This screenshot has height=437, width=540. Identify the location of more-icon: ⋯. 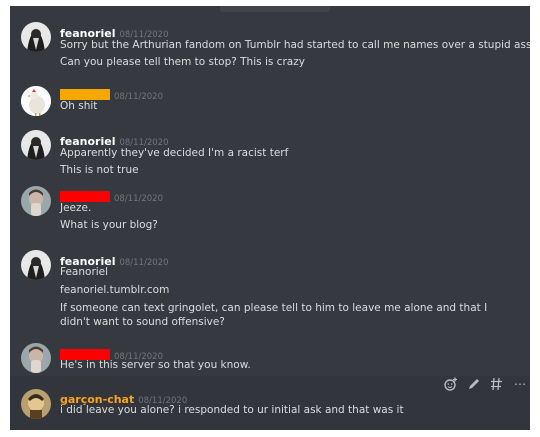
(520, 384).